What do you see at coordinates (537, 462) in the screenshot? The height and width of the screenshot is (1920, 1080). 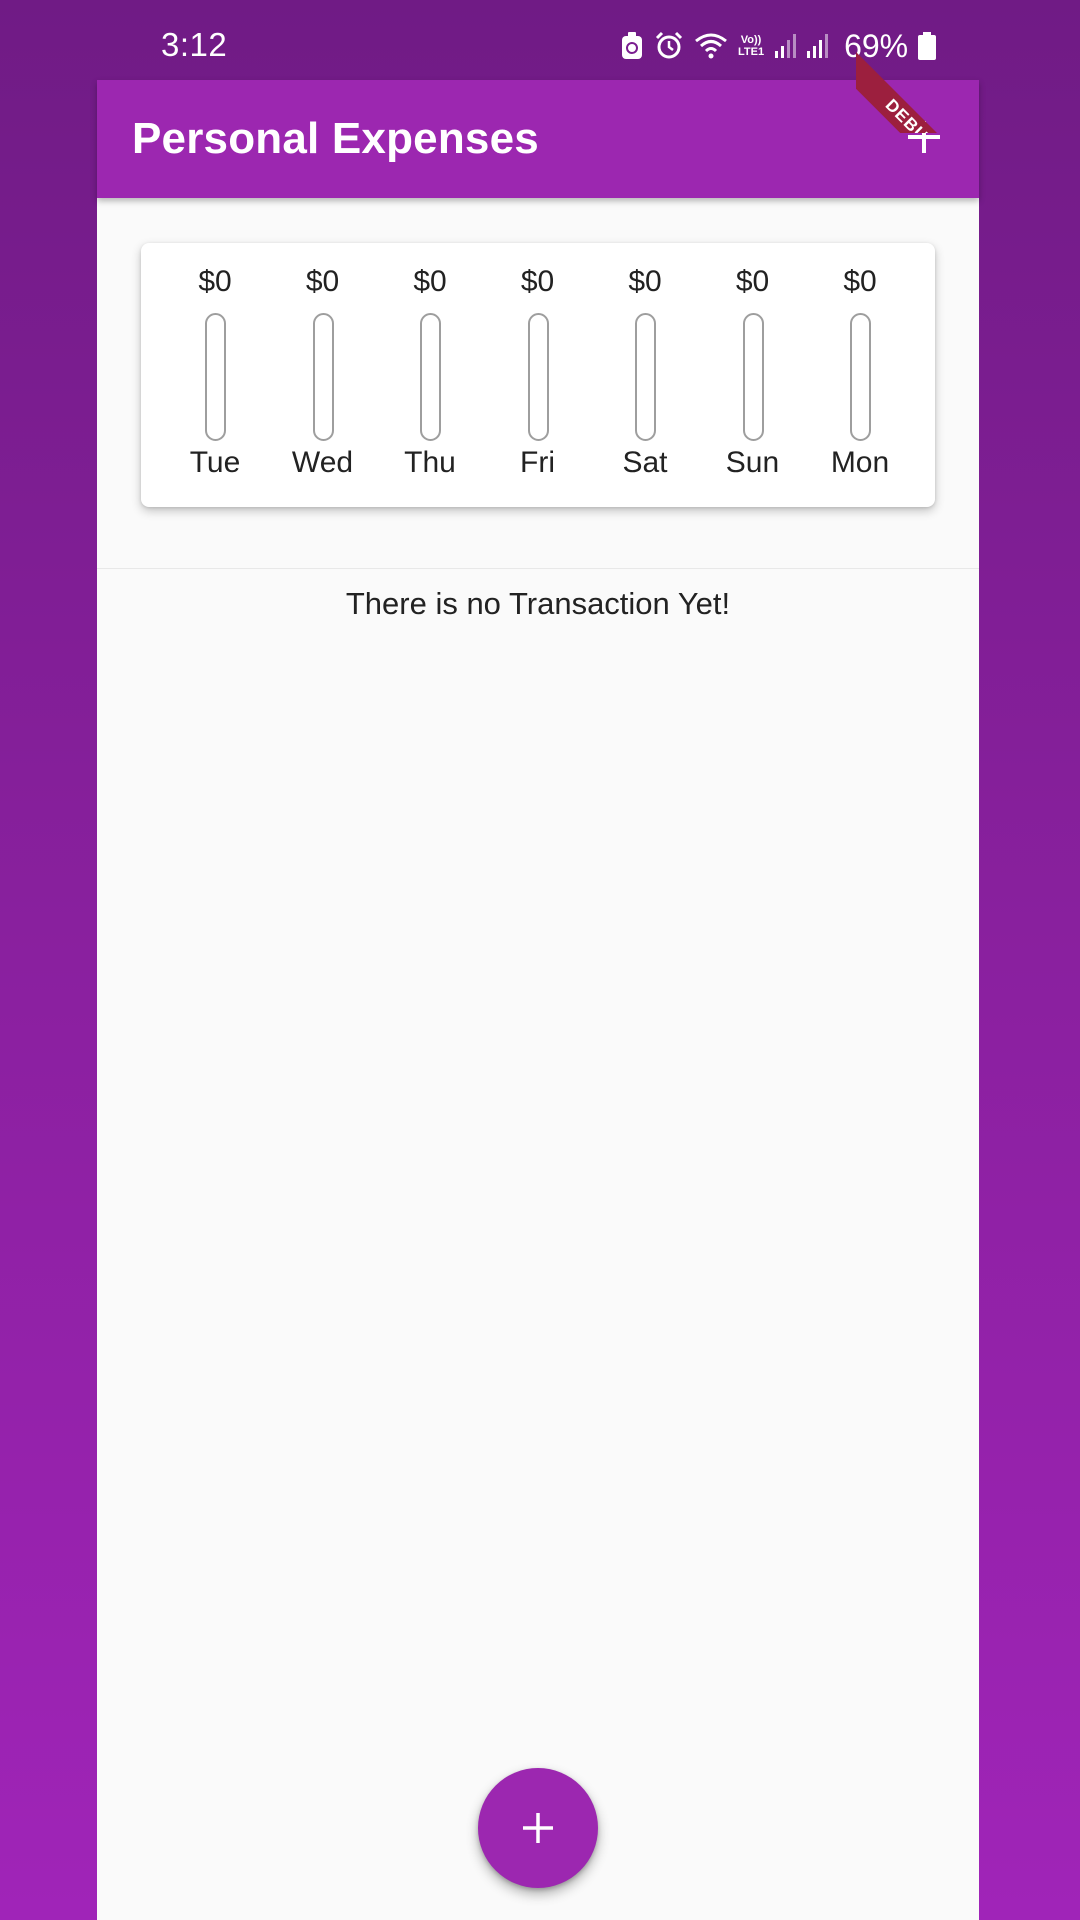 I see `bar-day-label: Fri` at bounding box center [537, 462].